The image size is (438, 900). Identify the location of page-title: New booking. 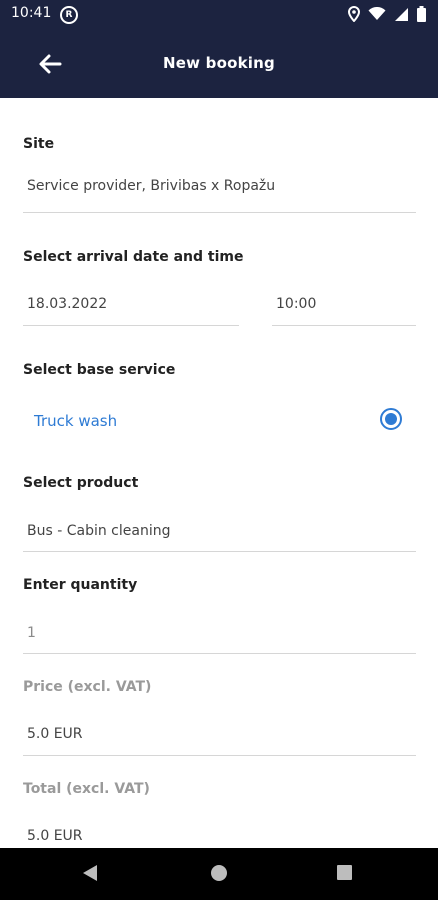
(219, 63).